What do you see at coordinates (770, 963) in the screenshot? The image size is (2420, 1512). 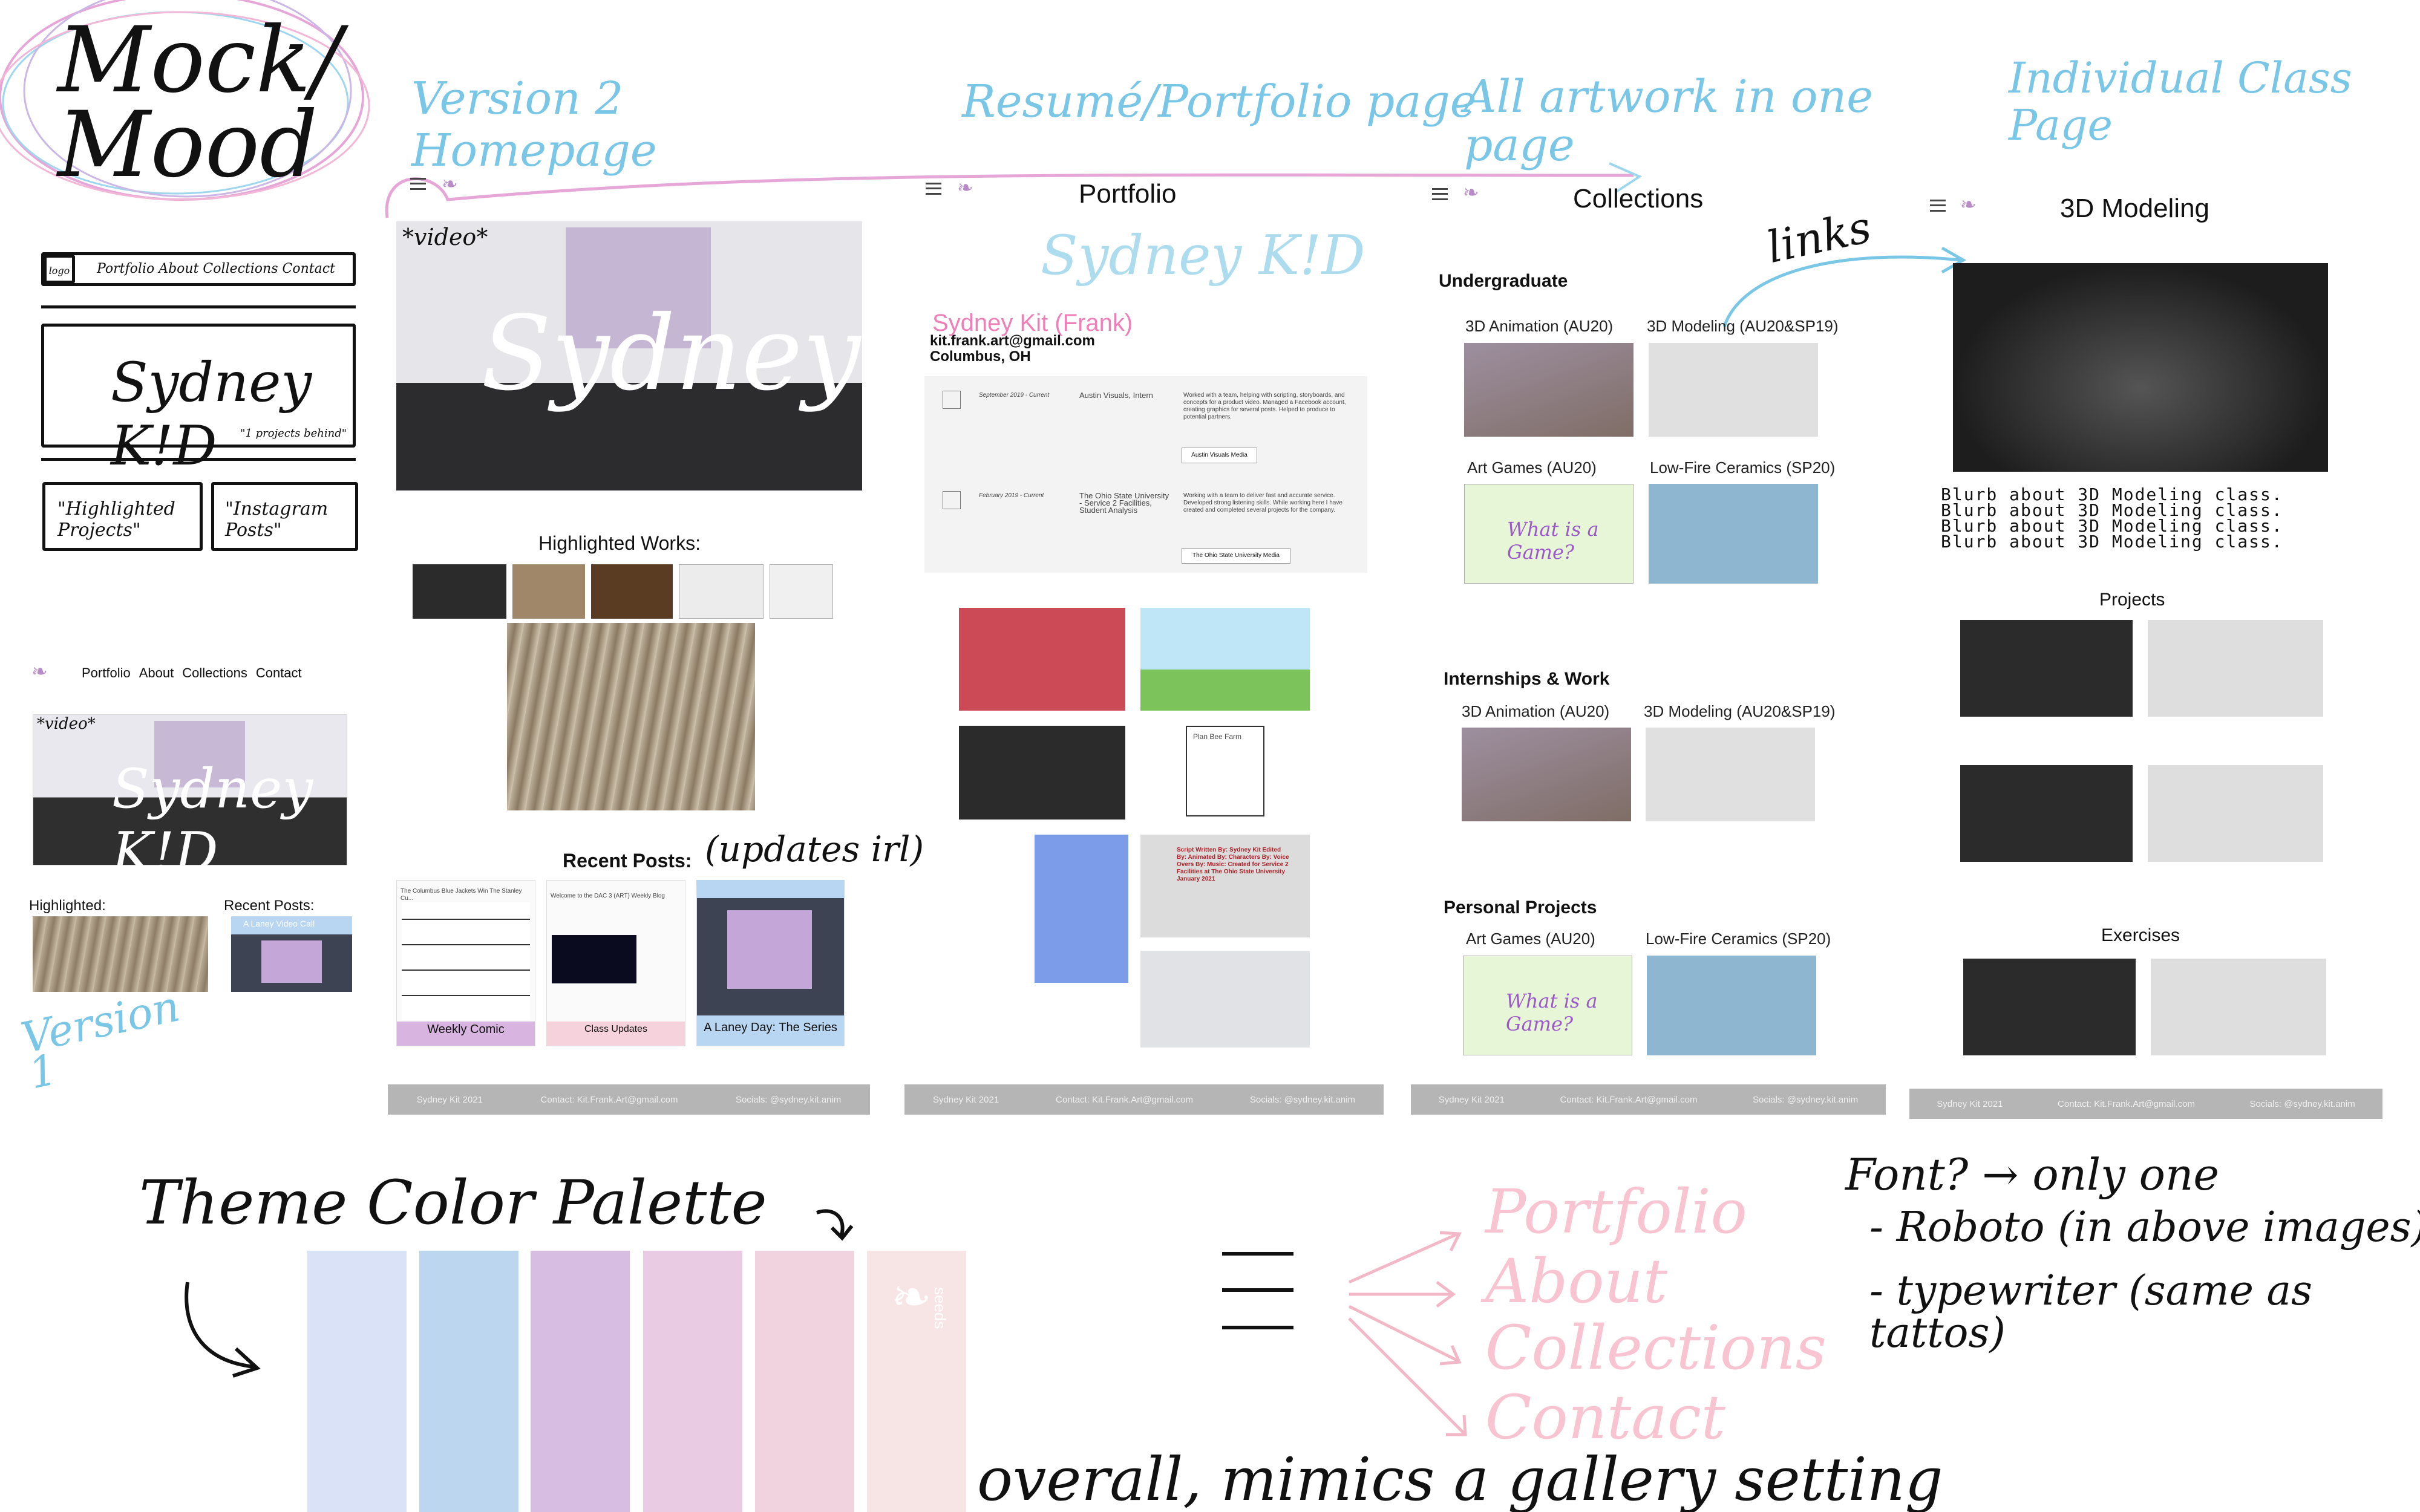 I see `post-card-laney-day: A Laney Day: The Series` at bounding box center [770, 963].